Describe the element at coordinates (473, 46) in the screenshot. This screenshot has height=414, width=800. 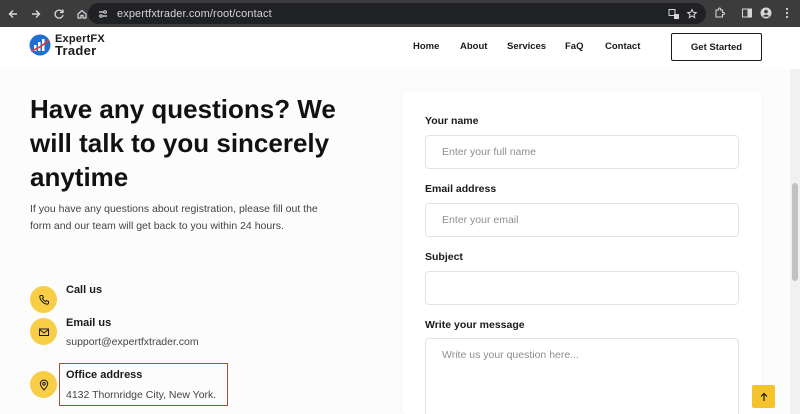
I see `nav-about: About` at that location.